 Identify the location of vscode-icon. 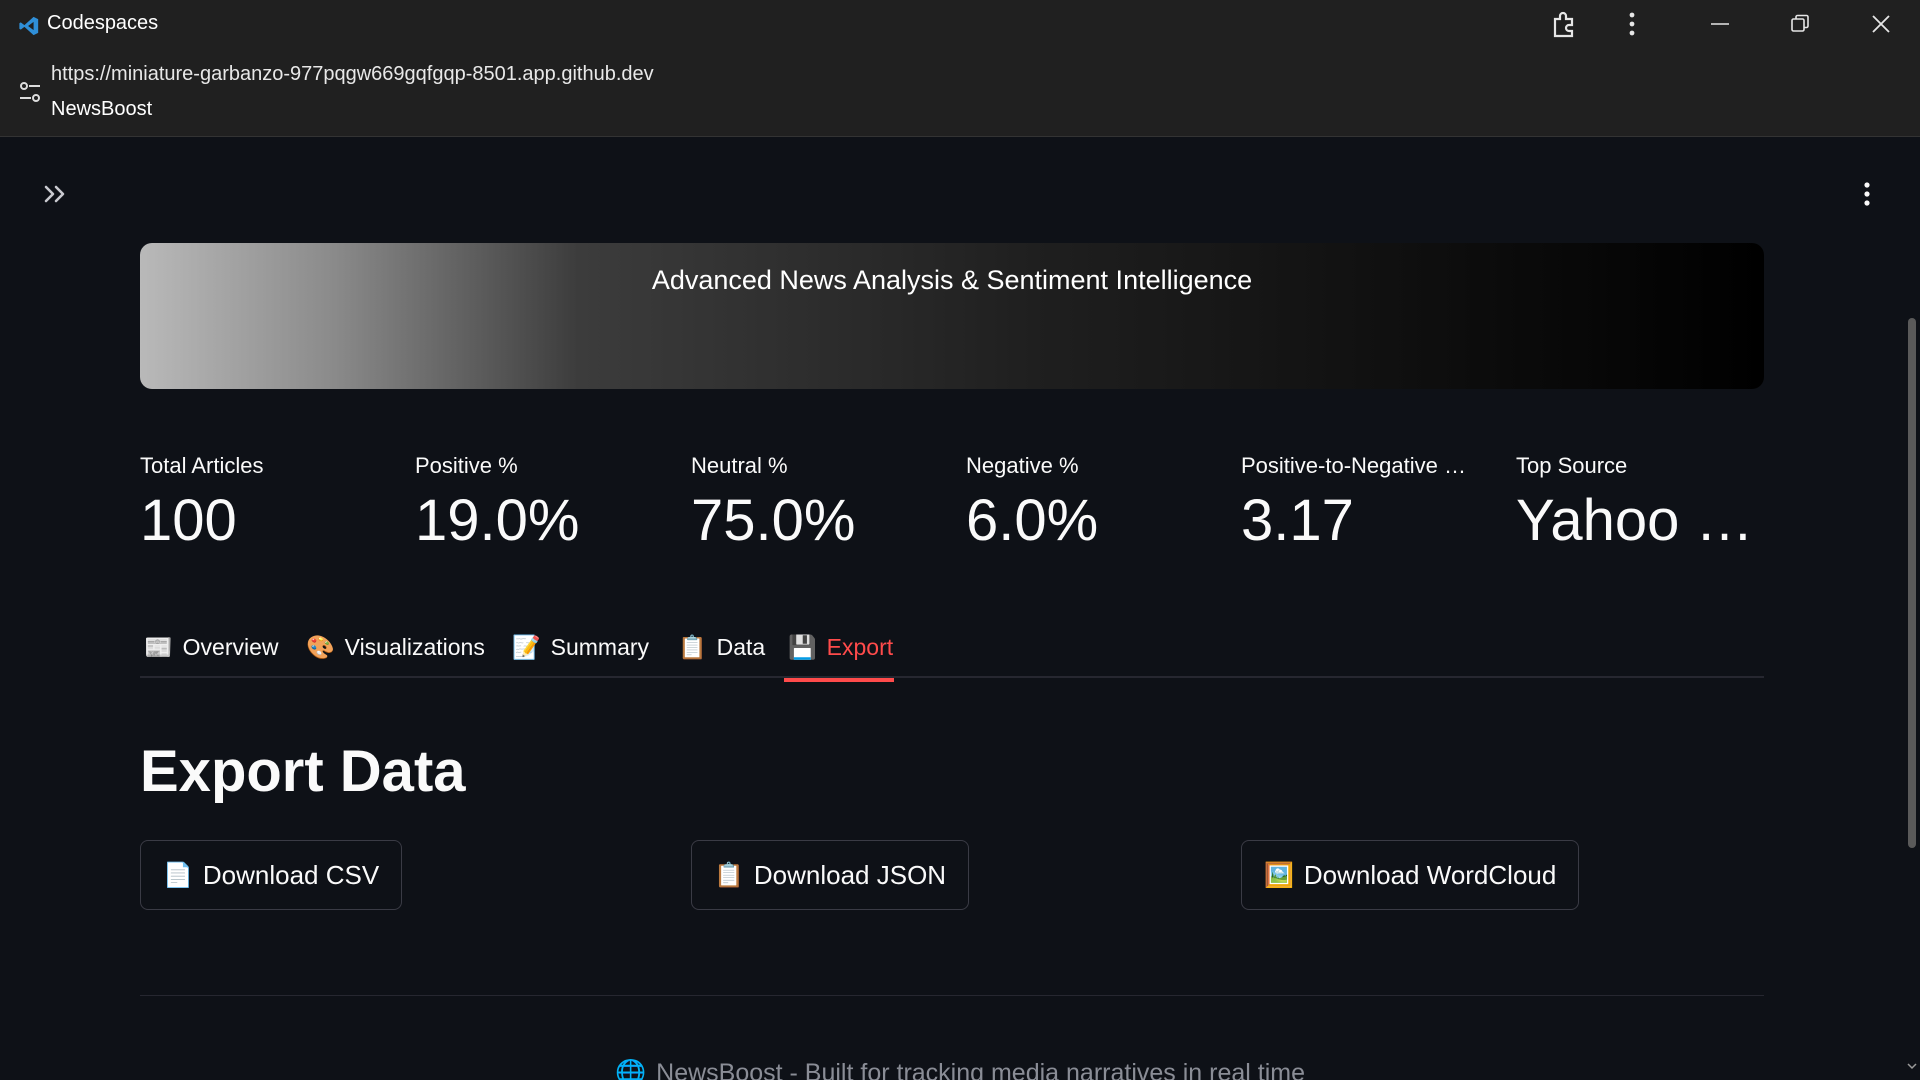
(29, 26).